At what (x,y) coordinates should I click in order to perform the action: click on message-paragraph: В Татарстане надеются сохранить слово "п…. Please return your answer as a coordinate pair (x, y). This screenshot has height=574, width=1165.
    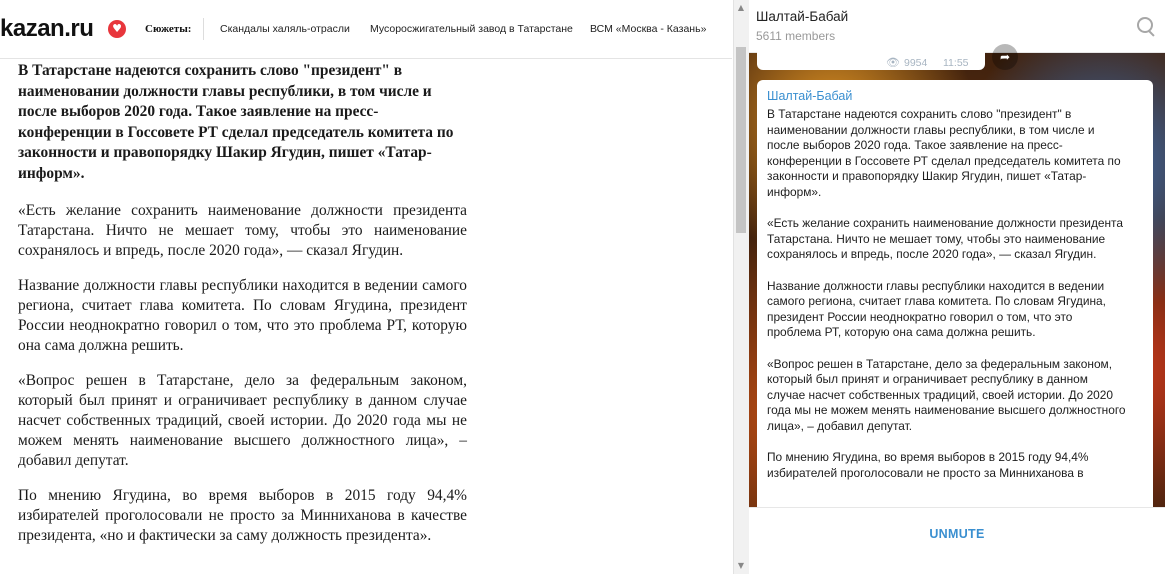
    Looking at the image, I should click on (944, 153).